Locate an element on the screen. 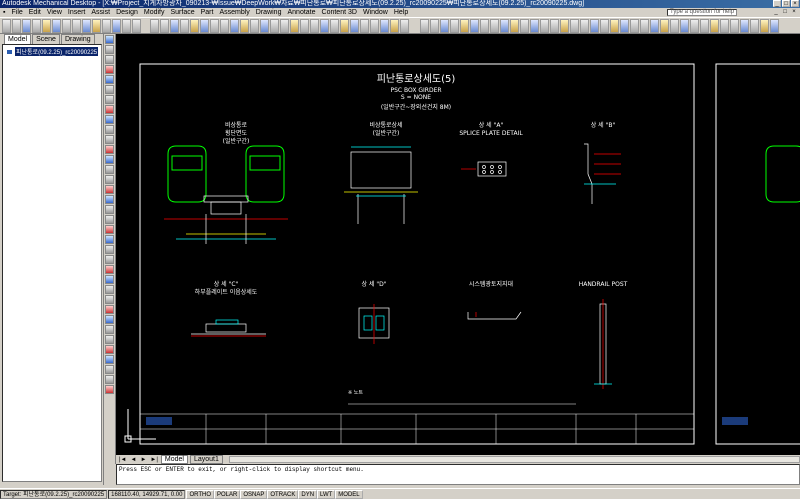 The height and width of the screenshot is (499, 800). close-button: × is located at coordinates (795, 3).